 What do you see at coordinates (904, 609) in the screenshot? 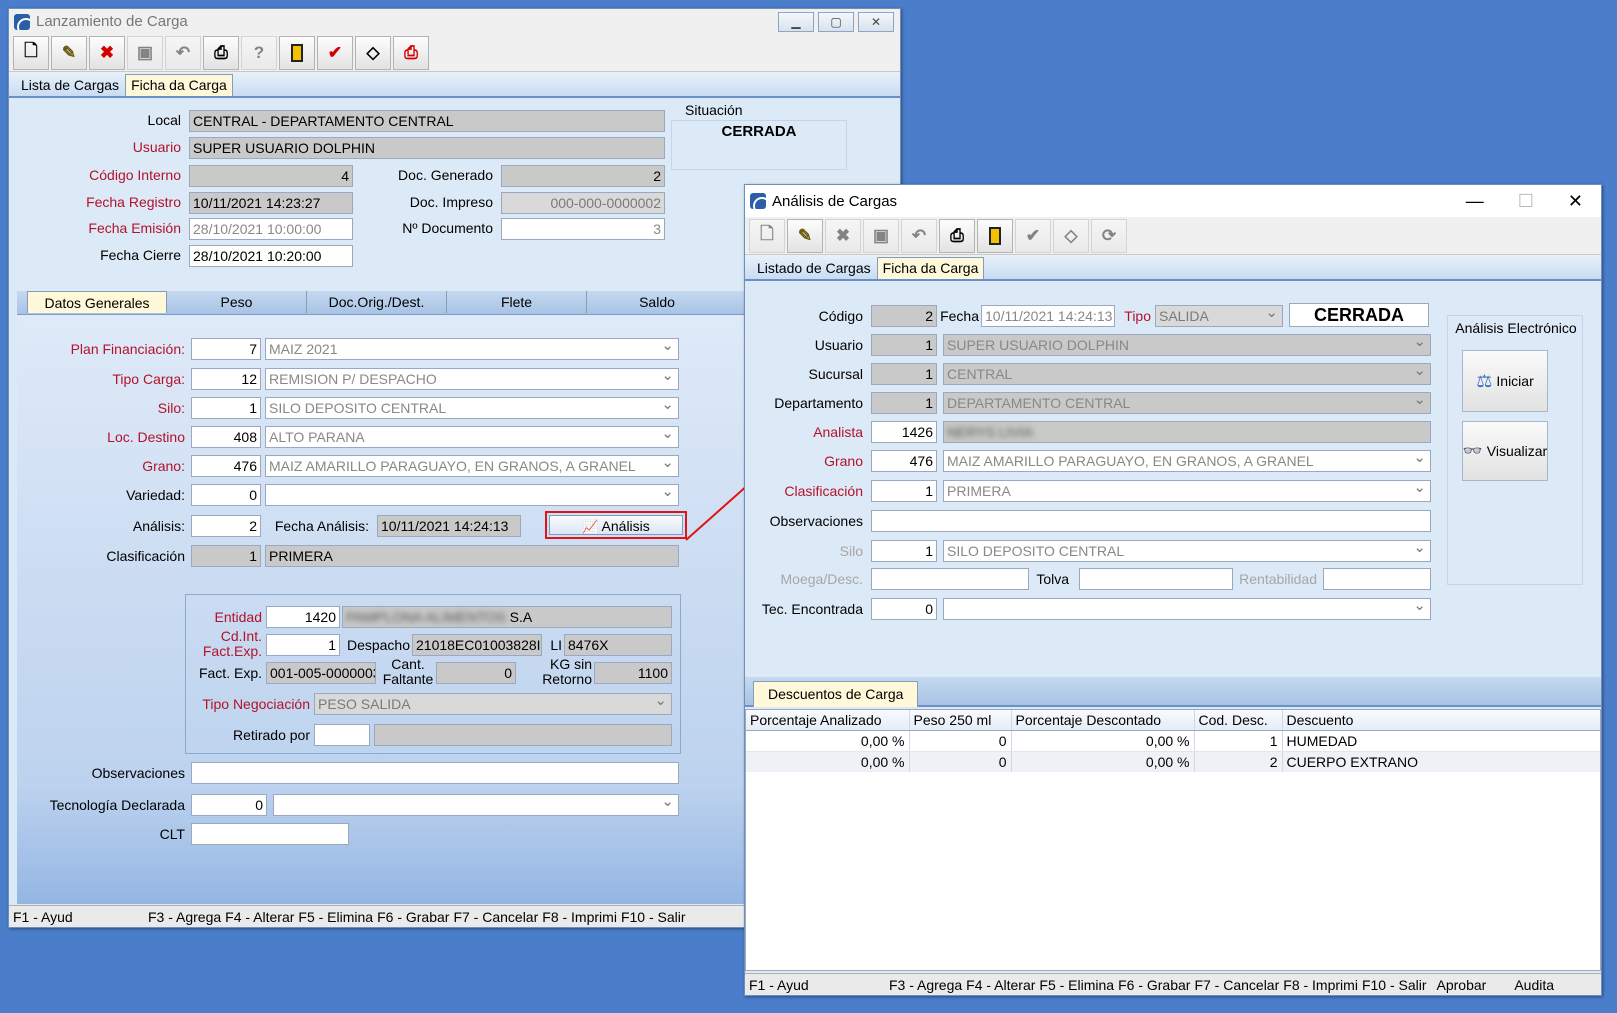
I see `tec-encontrada-code-field: 0` at bounding box center [904, 609].